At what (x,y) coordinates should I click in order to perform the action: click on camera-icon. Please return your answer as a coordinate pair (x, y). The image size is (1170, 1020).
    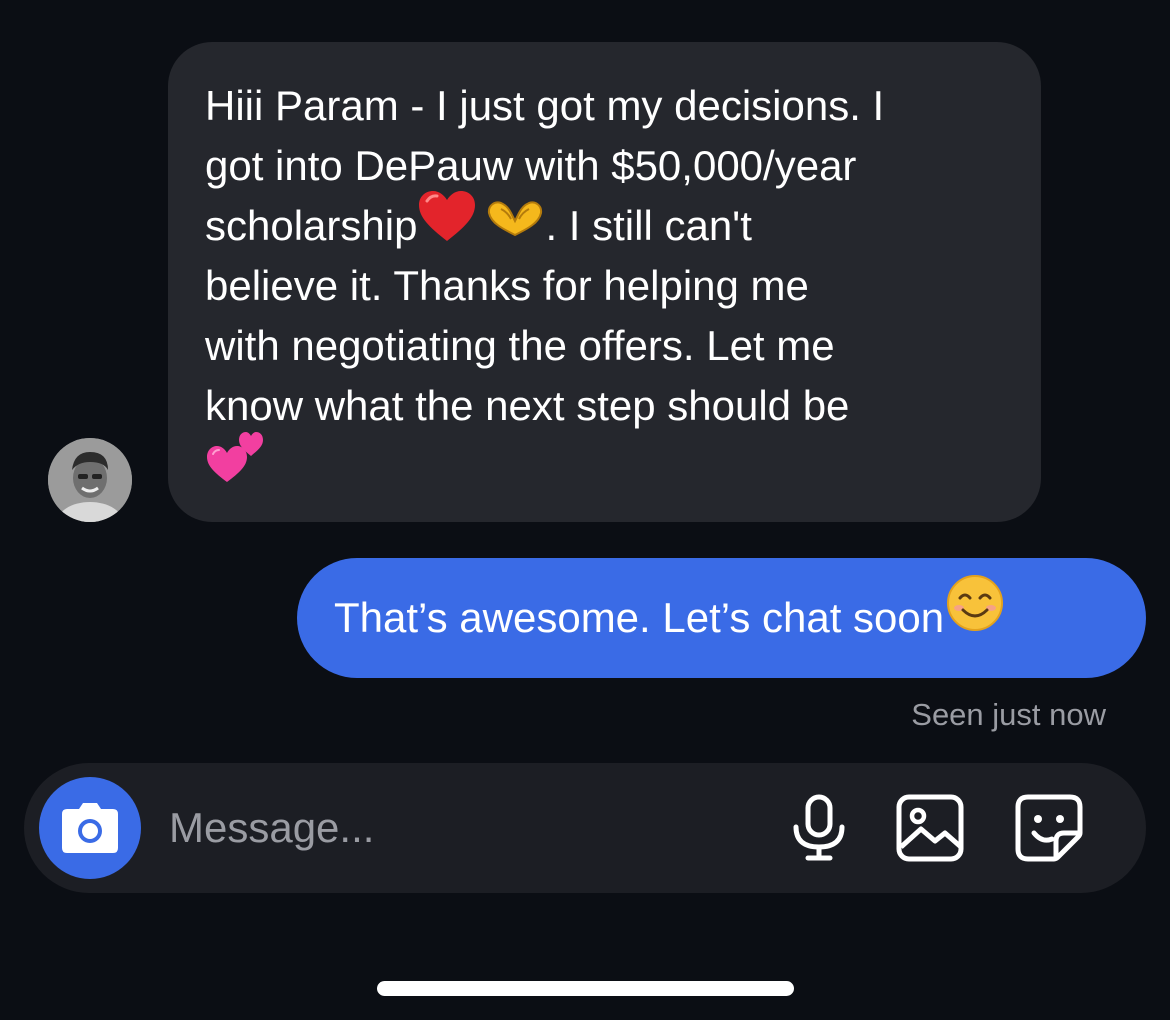
    Looking at the image, I should click on (90, 828).